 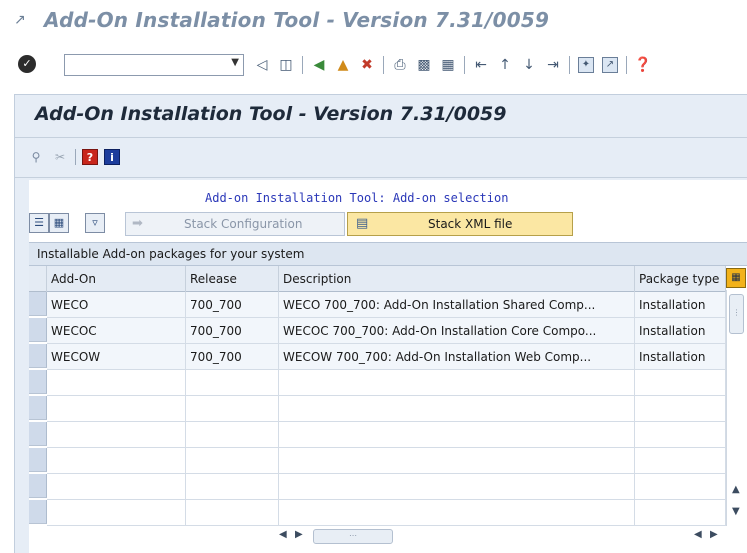 I want to click on application-toolbar: ⚲ ✂ ? i, so click(x=76, y=157).